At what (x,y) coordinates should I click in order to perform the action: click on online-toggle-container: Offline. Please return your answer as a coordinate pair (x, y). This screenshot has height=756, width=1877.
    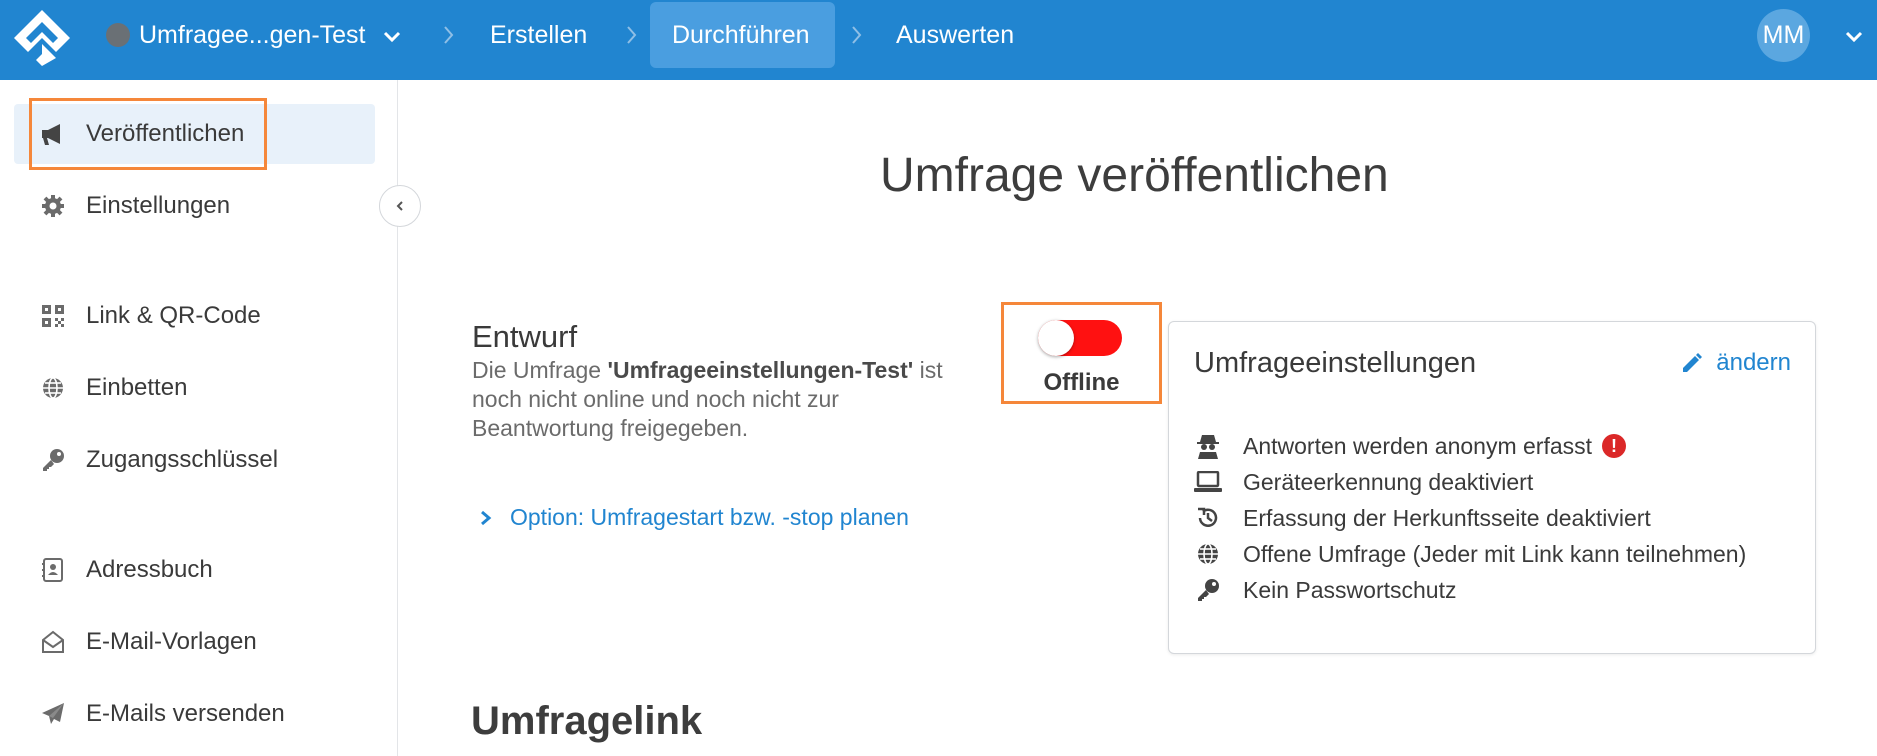
    Looking at the image, I should click on (1081, 353).